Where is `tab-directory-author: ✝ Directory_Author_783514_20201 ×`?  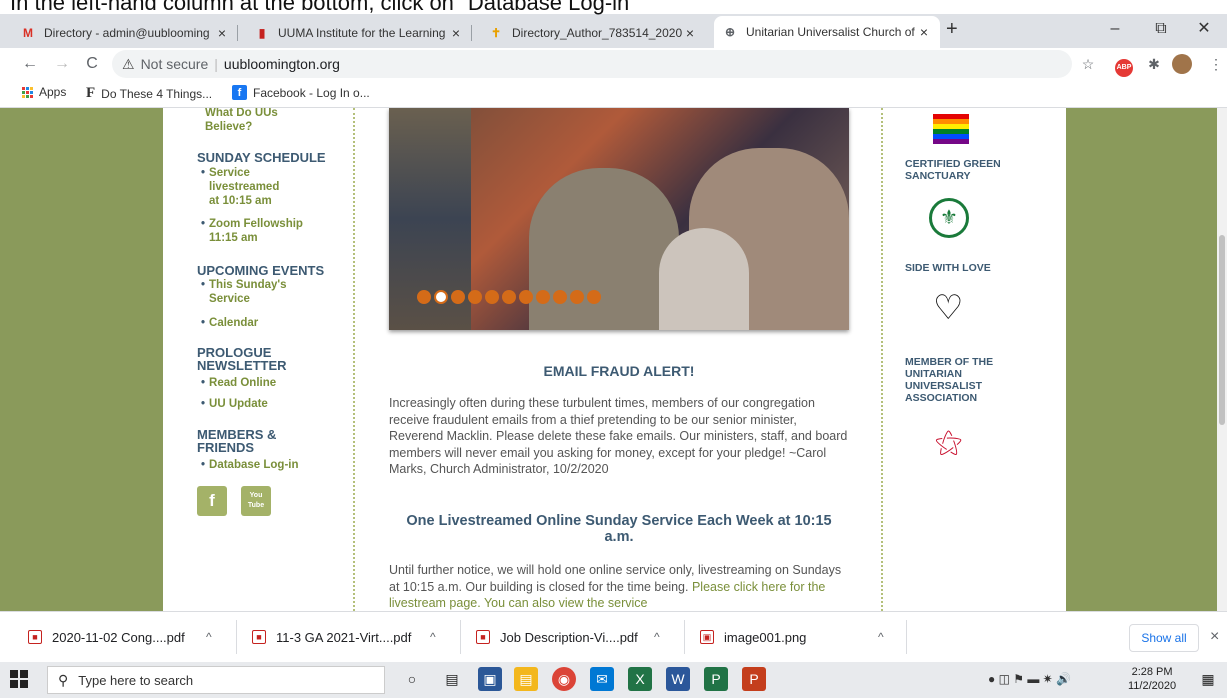 tab-directory-author: ✝ Directory_Author_783514_20201 × is located at coordinates (593, 33).